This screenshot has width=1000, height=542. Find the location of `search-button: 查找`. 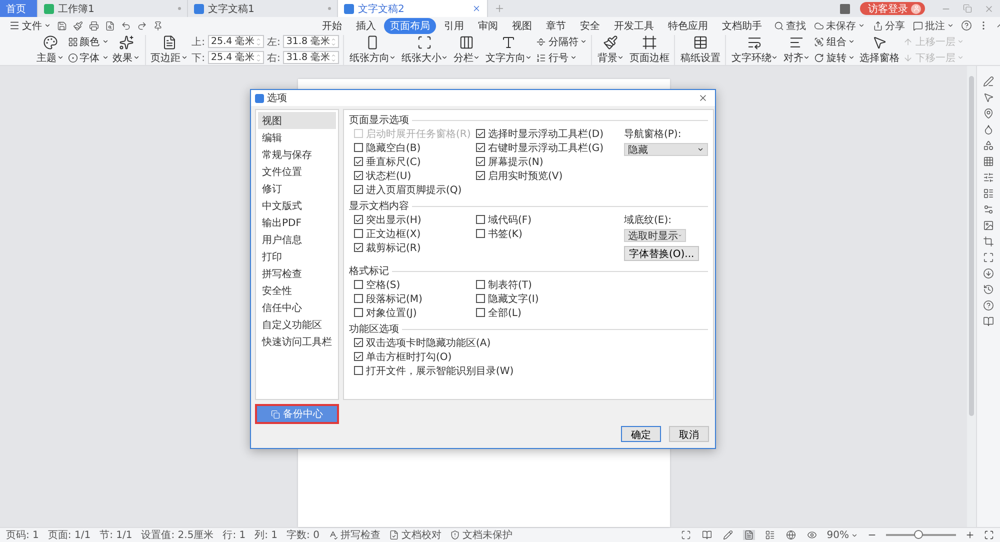

search-button: 查找 is located at coordinates (790, 25).